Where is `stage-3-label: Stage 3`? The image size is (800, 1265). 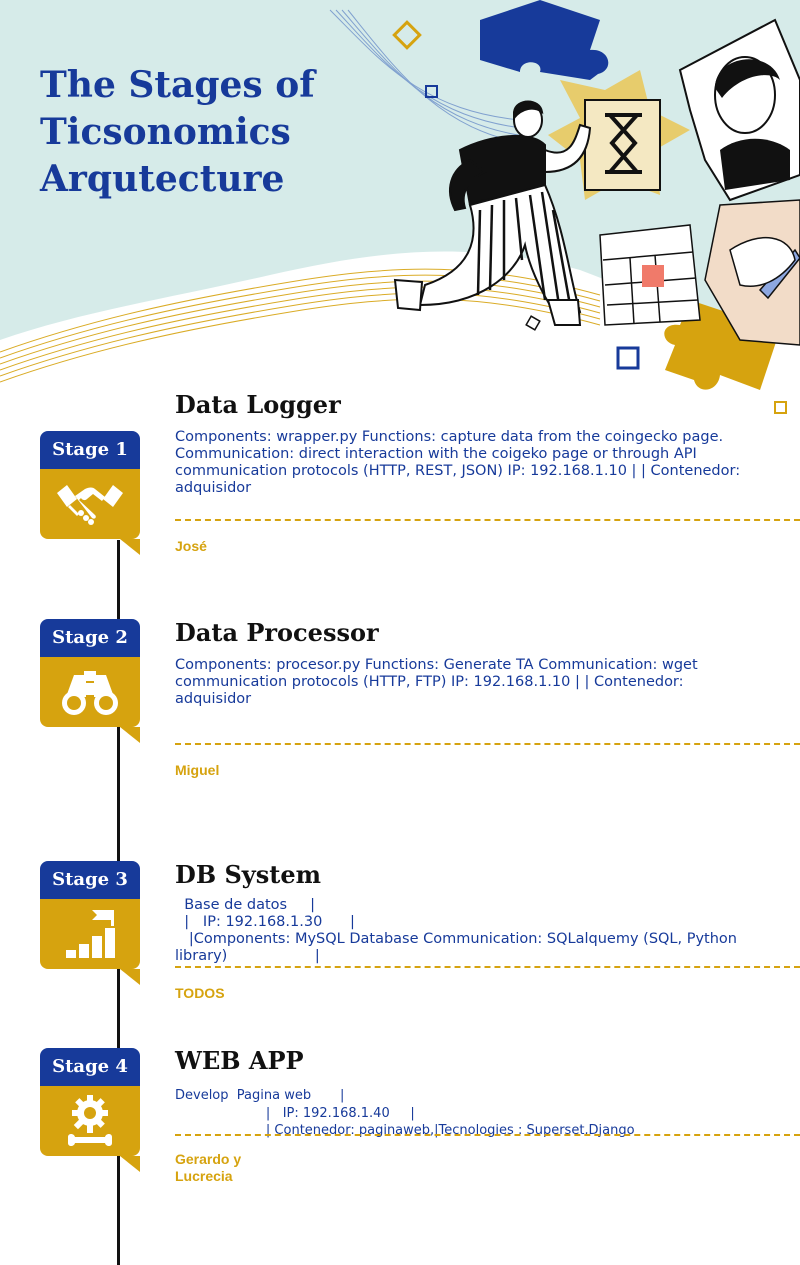 stage-3-label: Stage 3 is located at coordinates (90, 880).